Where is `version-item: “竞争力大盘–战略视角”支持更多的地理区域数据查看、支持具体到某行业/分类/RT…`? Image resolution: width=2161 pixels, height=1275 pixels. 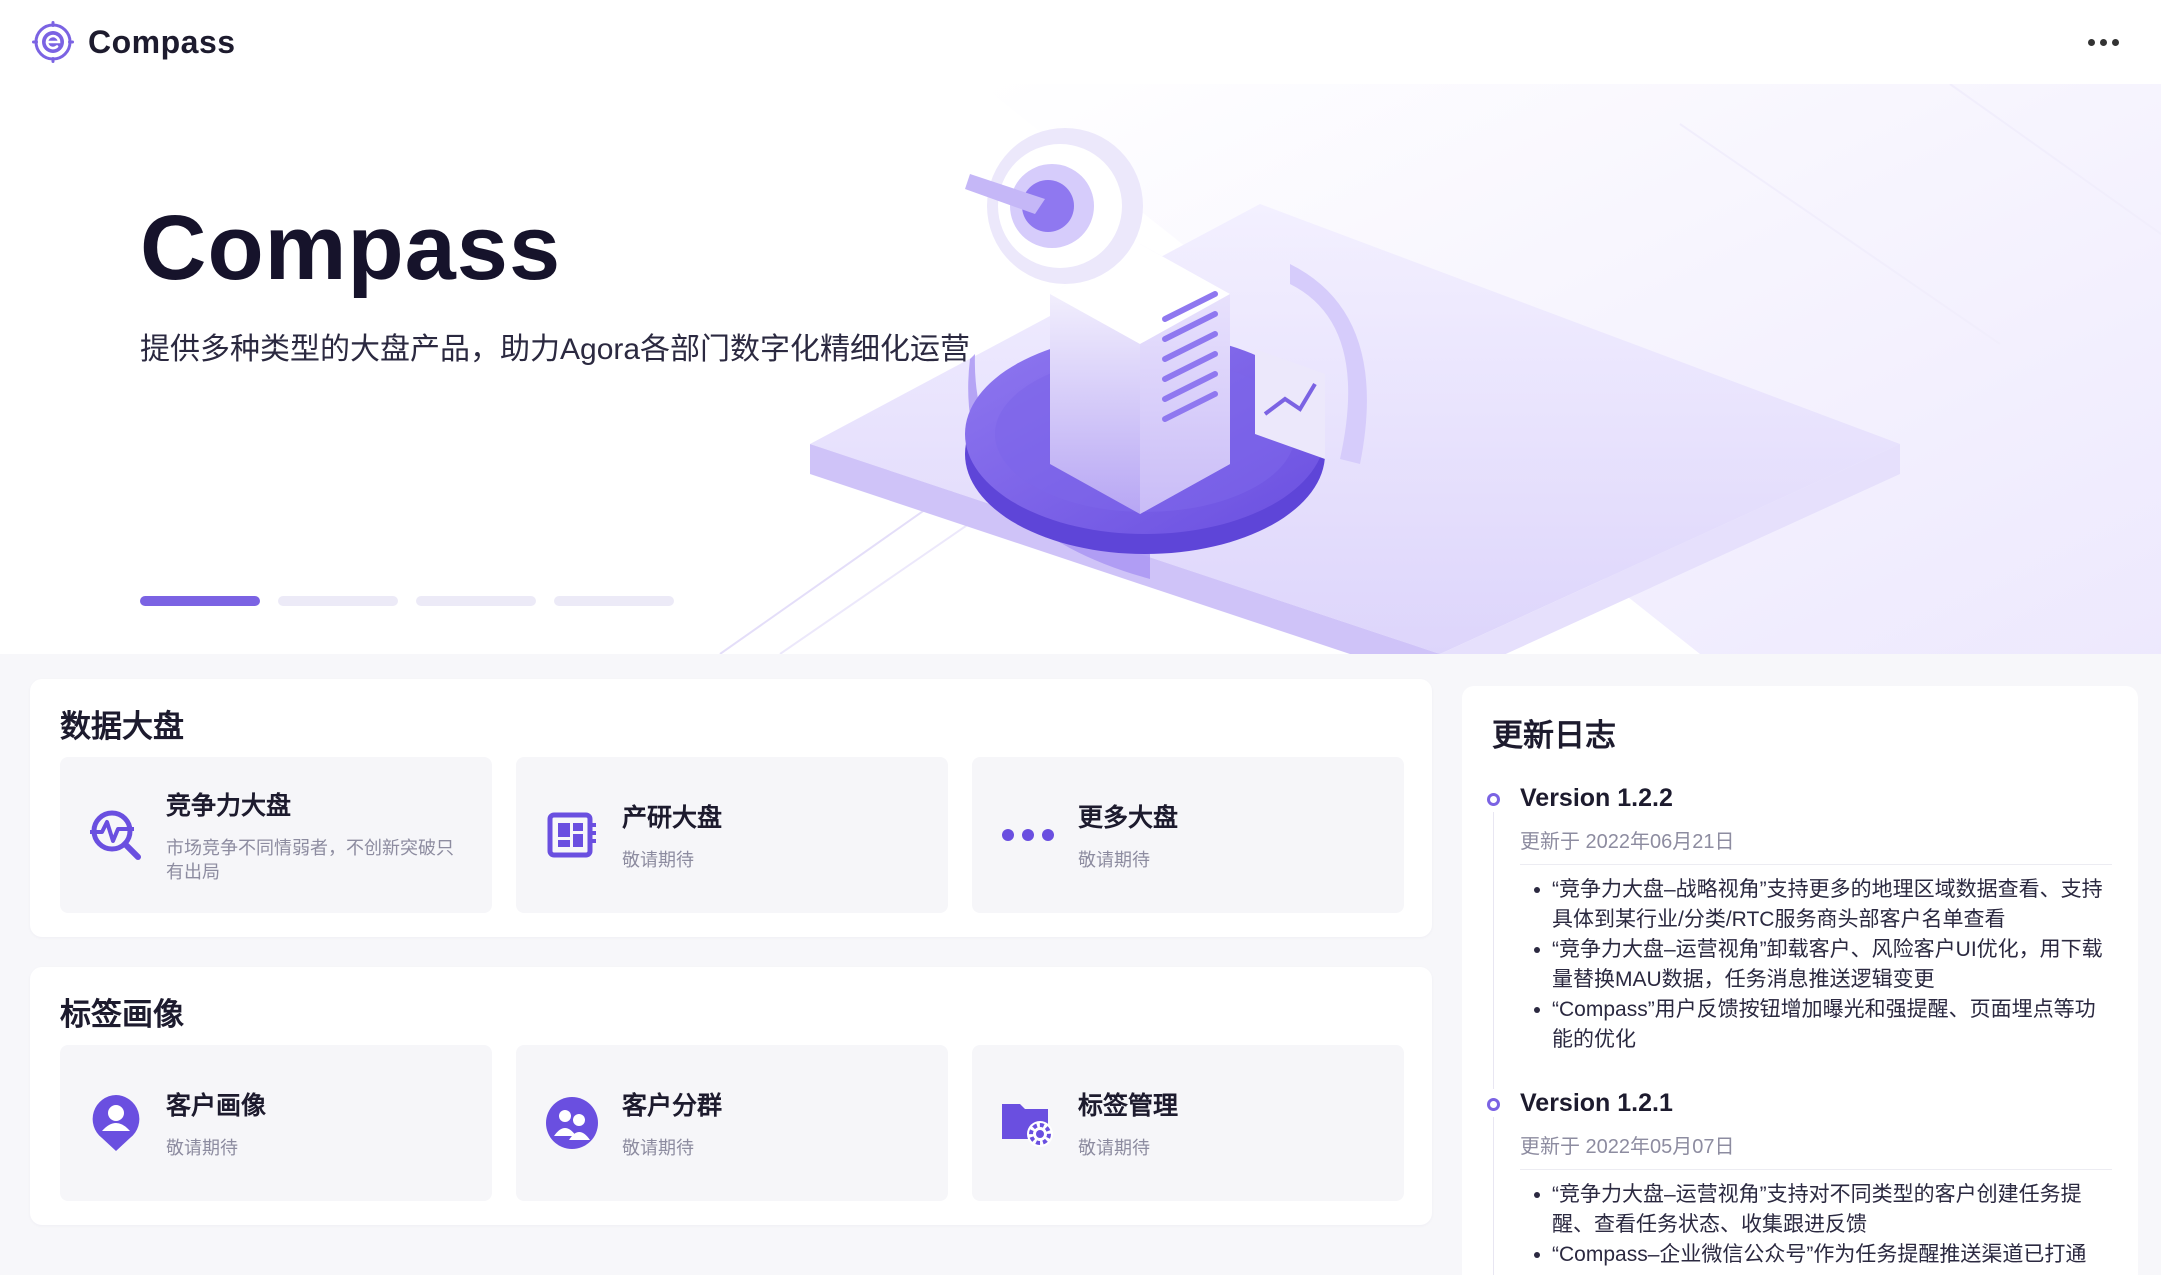
version-item: “竞争力大盘–战略视角”支持更多的地理区域数据查看、支持具体到某行业/分类/RT… is located at coordinates (1816, 905).